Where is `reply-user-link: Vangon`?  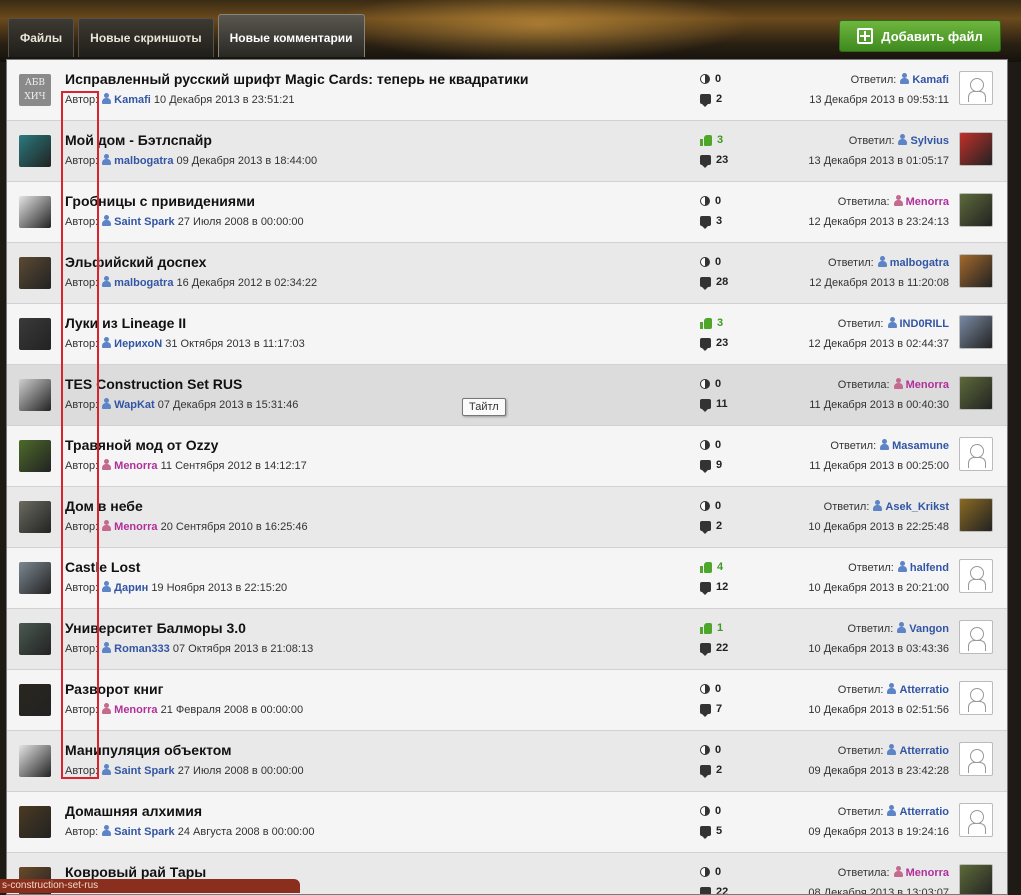 reply-user-link: Vangon is located at coordinates (929, 629).